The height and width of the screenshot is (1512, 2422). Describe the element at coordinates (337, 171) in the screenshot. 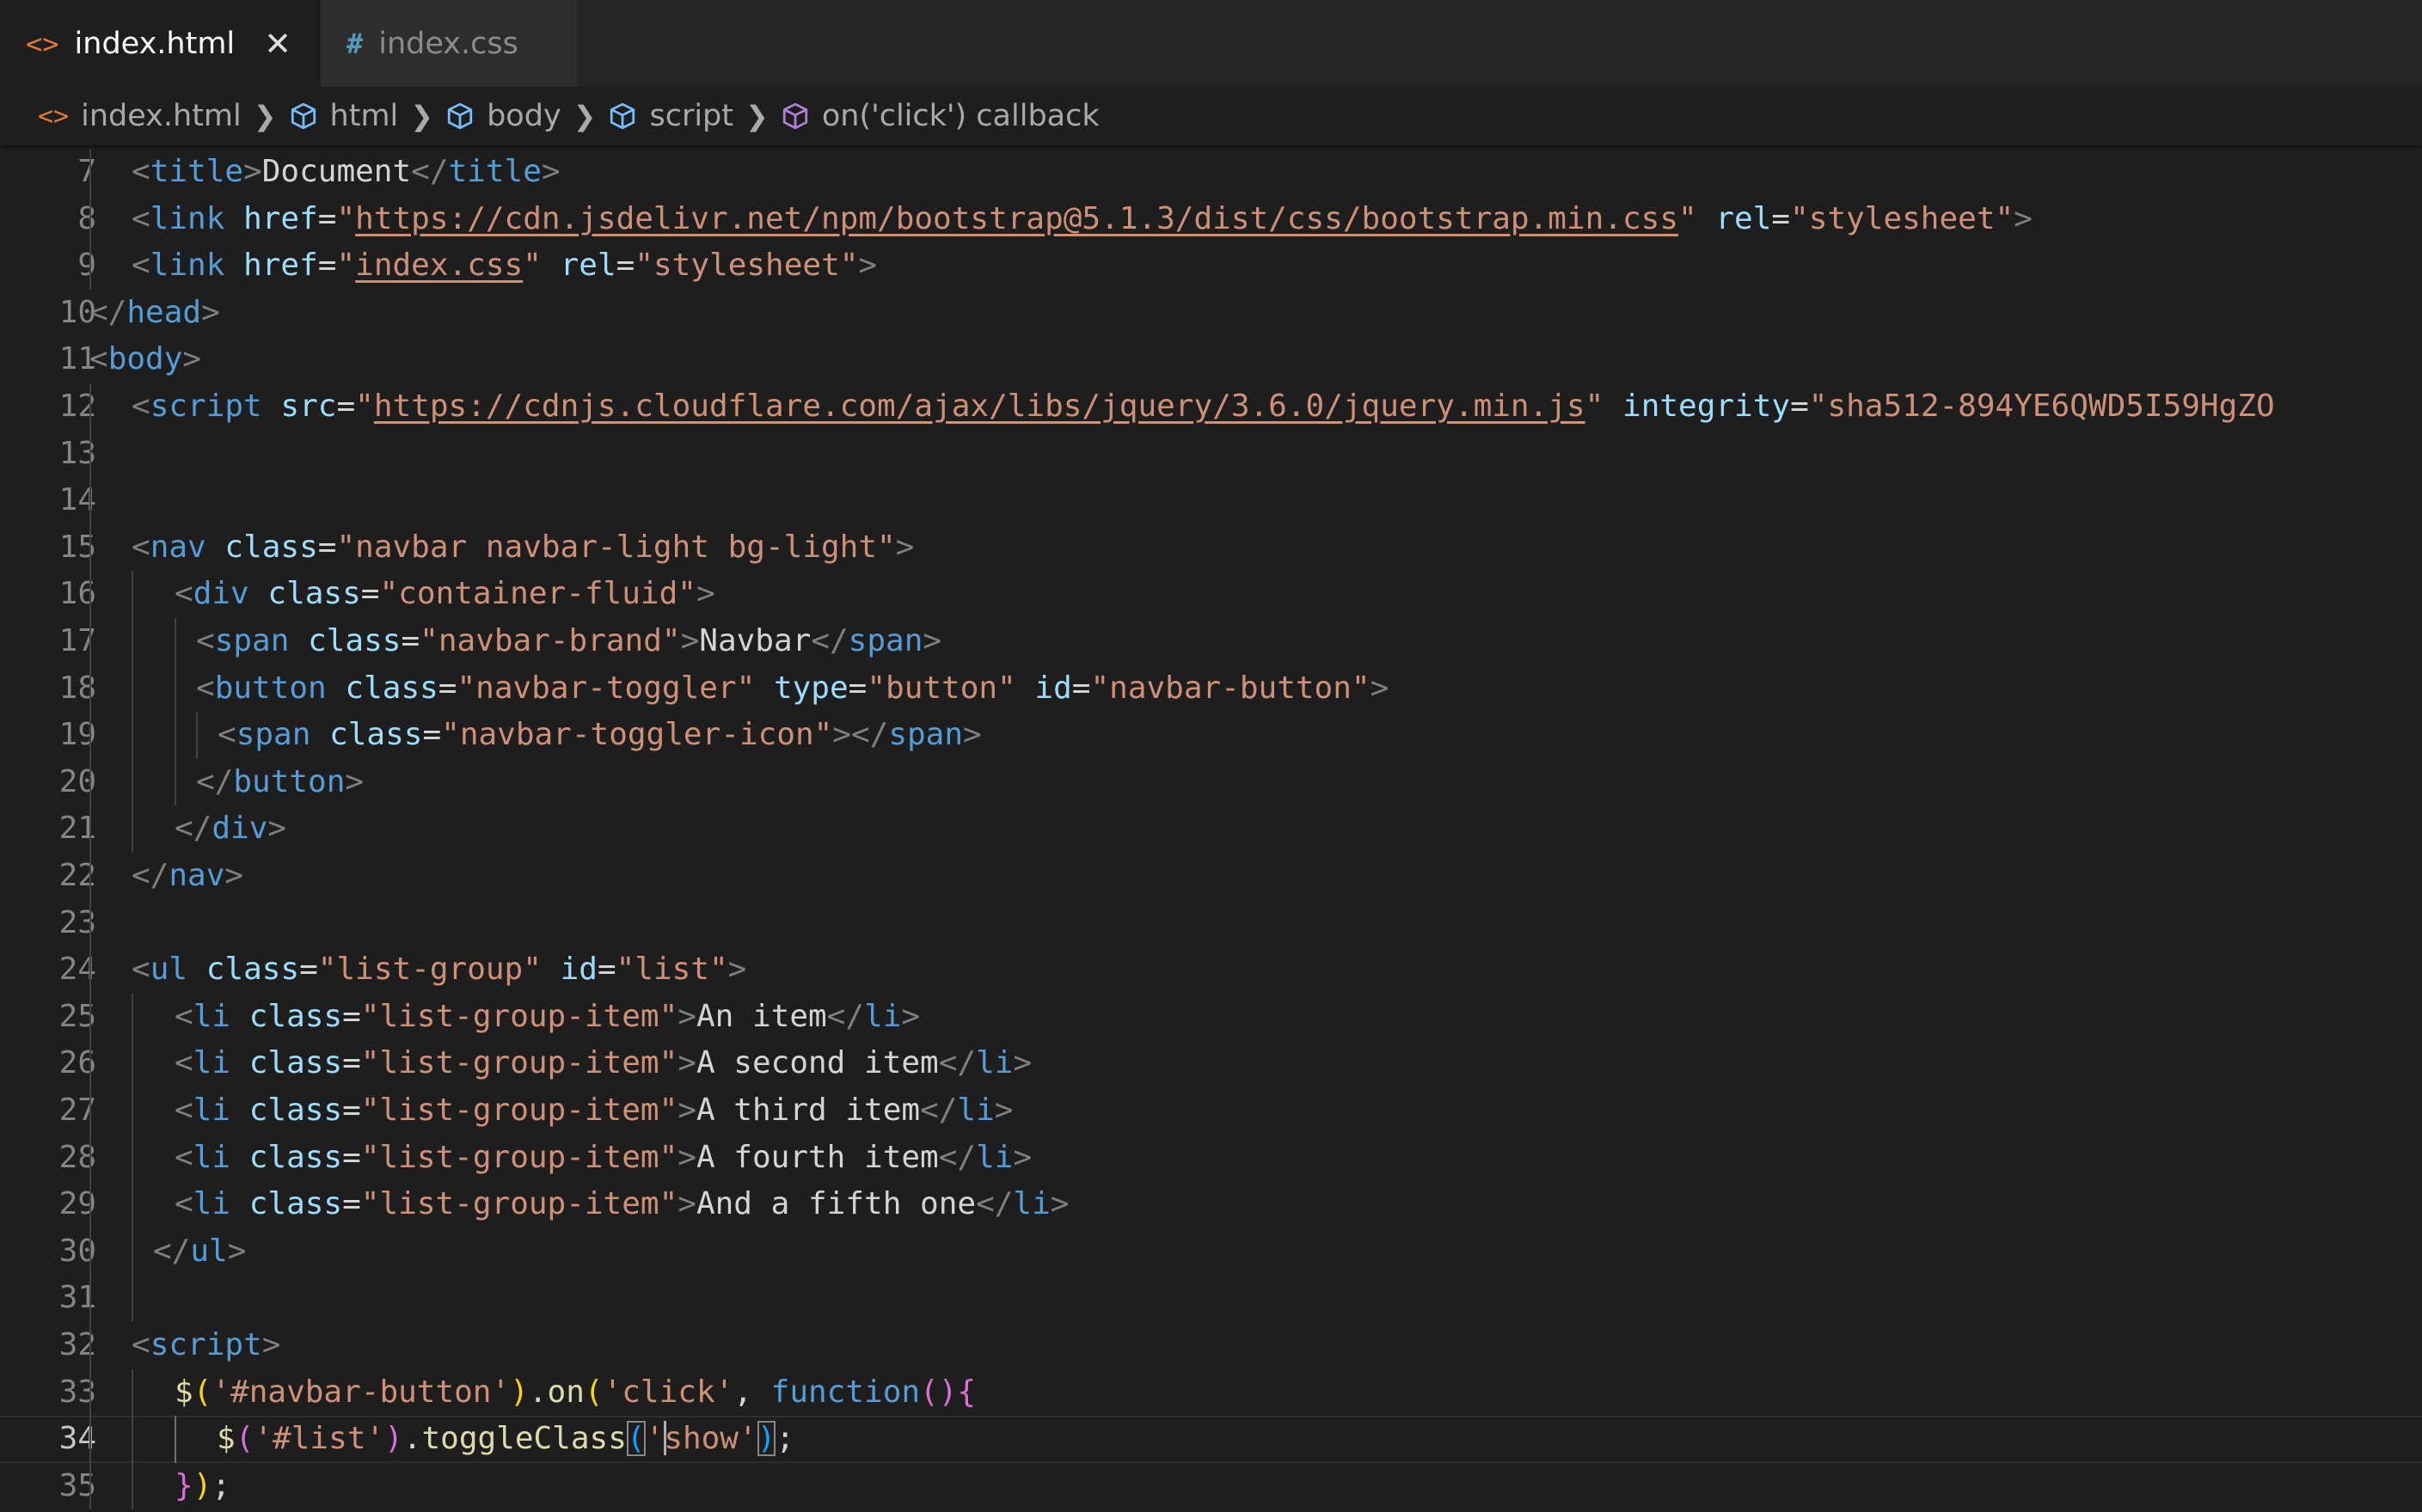

I see `code-token: Document` at that location.